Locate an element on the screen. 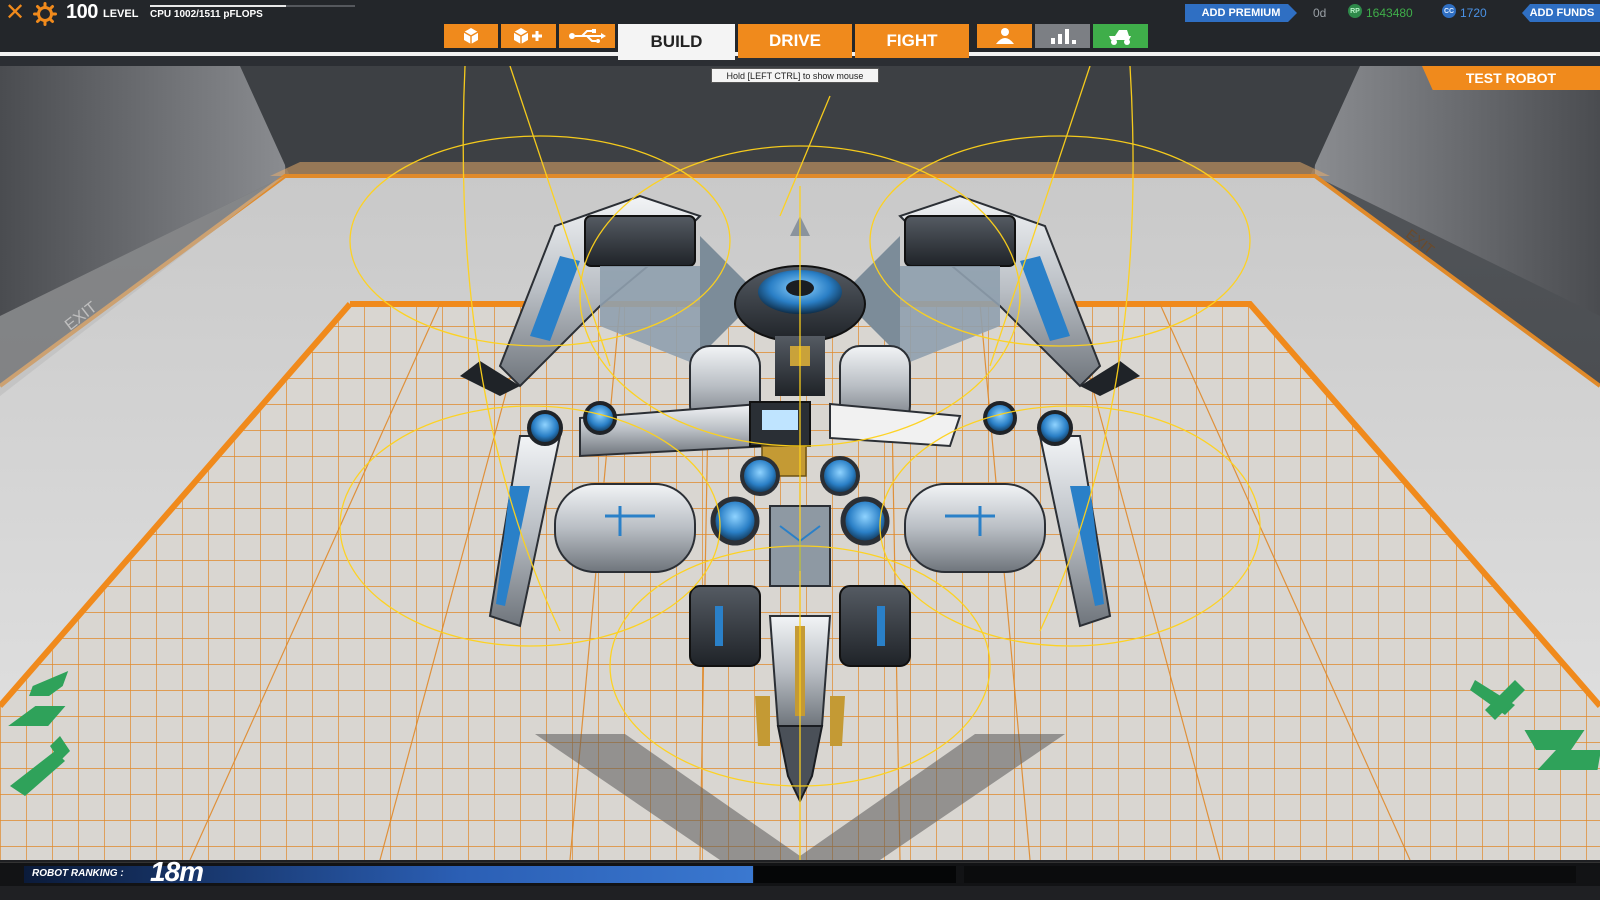  gear-icon is located at coordinates (45, 14).